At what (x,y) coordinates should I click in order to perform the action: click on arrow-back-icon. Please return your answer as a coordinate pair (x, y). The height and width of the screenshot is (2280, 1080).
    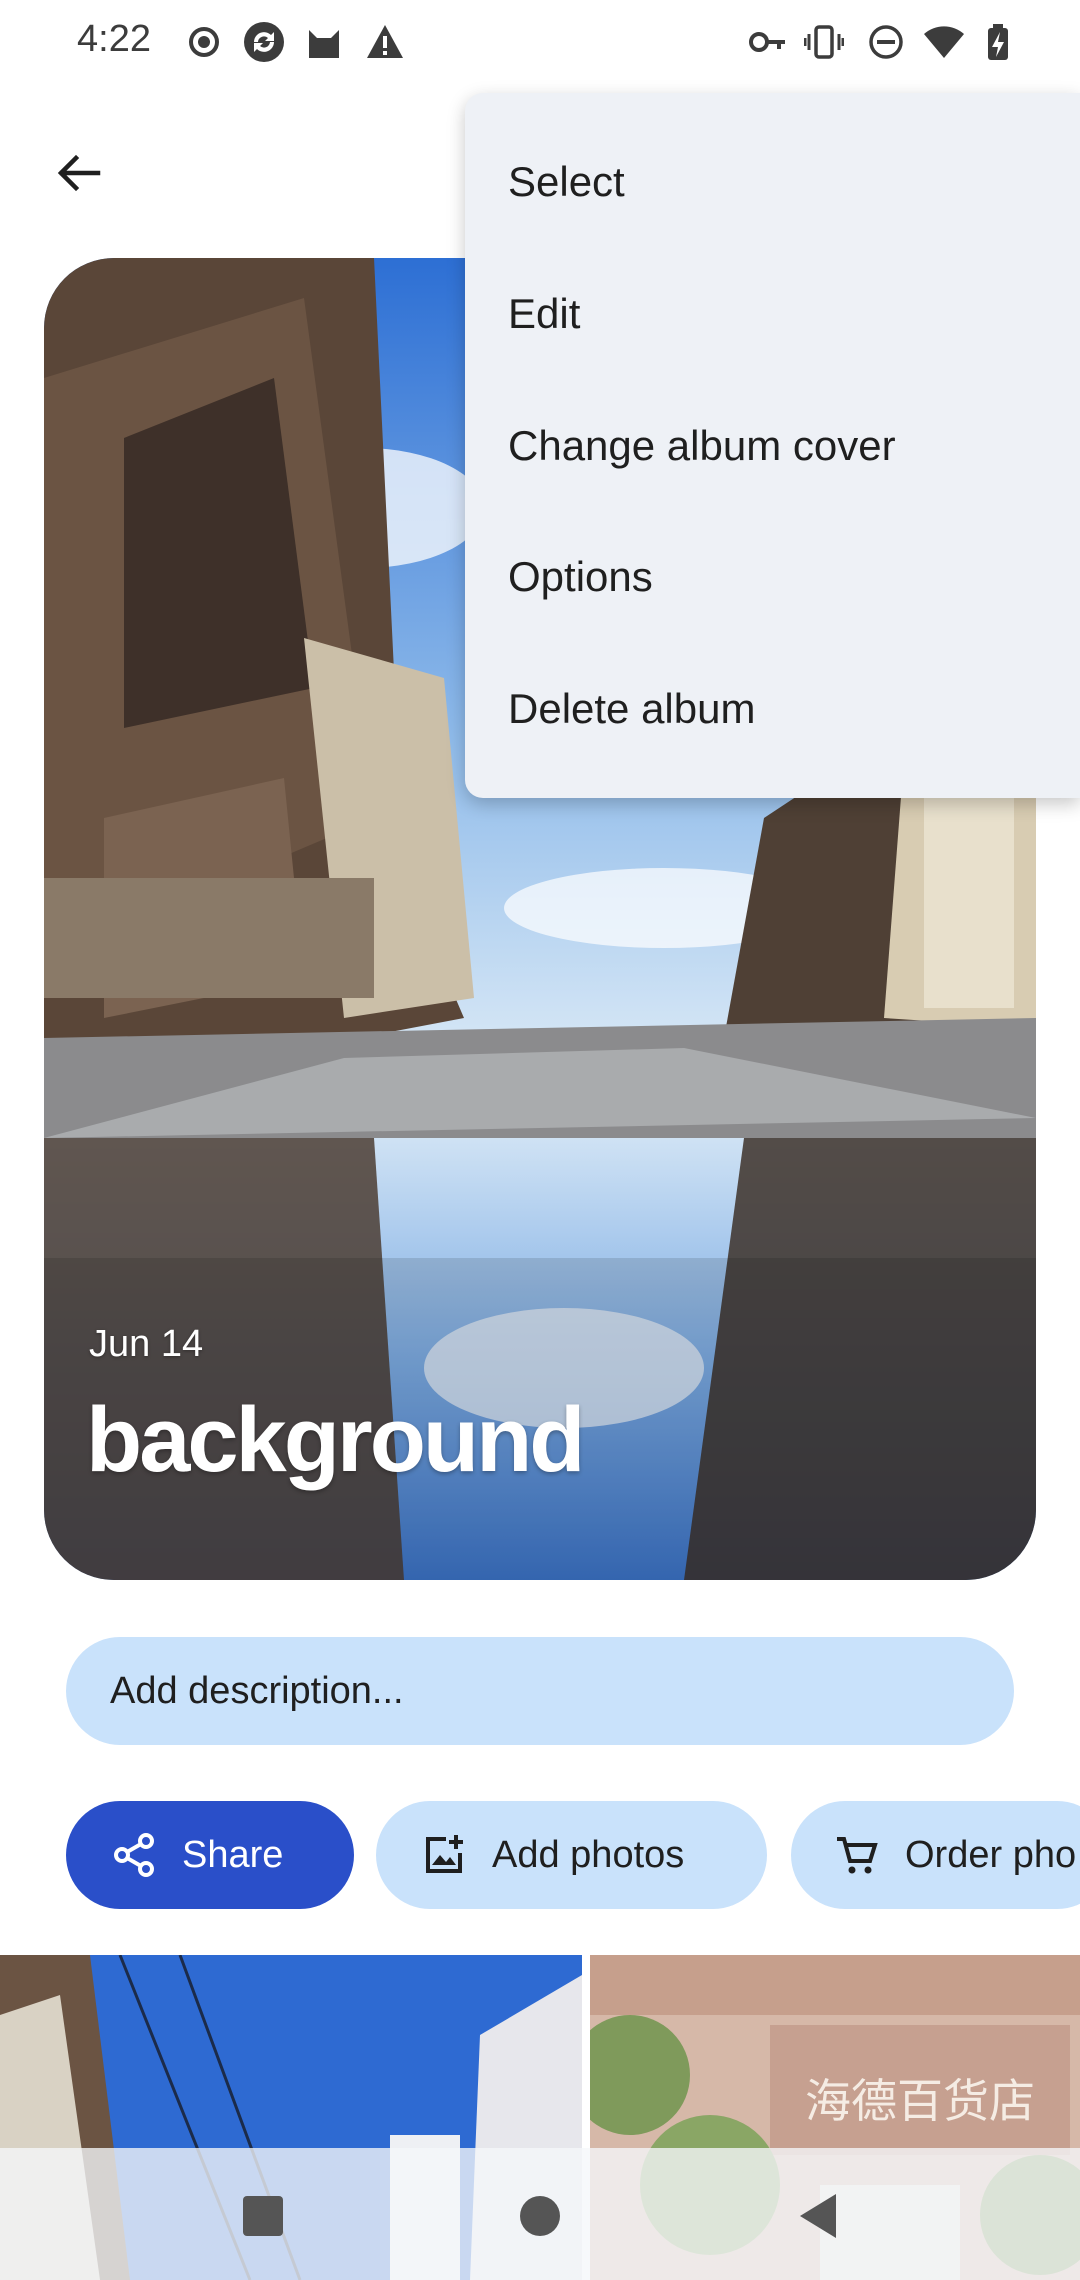
    Looking at the image, I should click on (79, 173).